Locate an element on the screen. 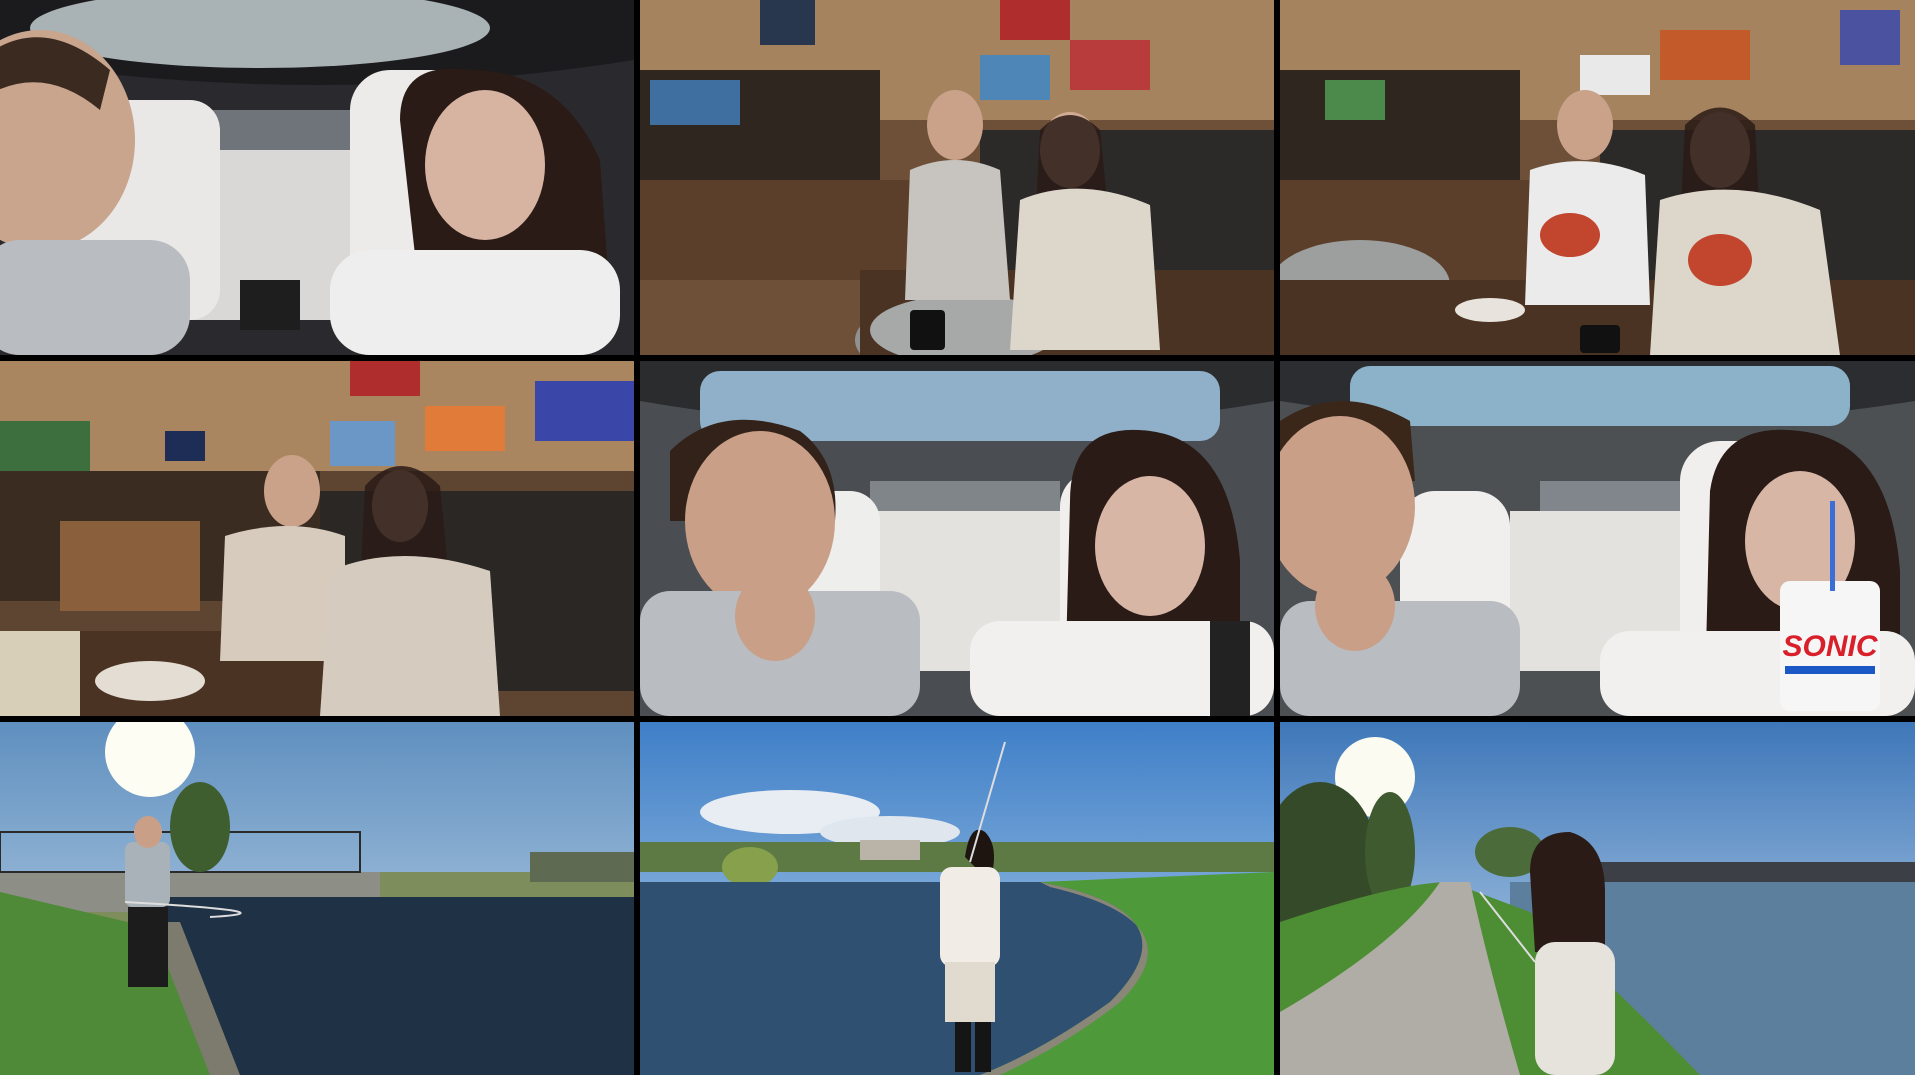 This screenshot has height=1075, width=1915. car-interior-photo: SONIC is located at coordinates (1597, 538).